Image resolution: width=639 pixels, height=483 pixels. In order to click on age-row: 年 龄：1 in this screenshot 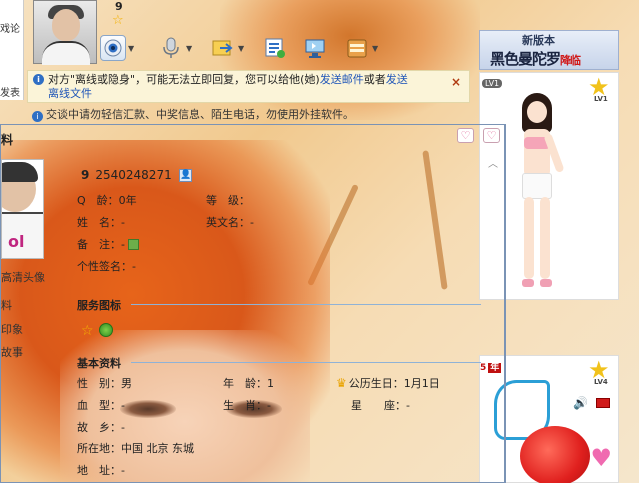, I will do `click(248, 383)`.